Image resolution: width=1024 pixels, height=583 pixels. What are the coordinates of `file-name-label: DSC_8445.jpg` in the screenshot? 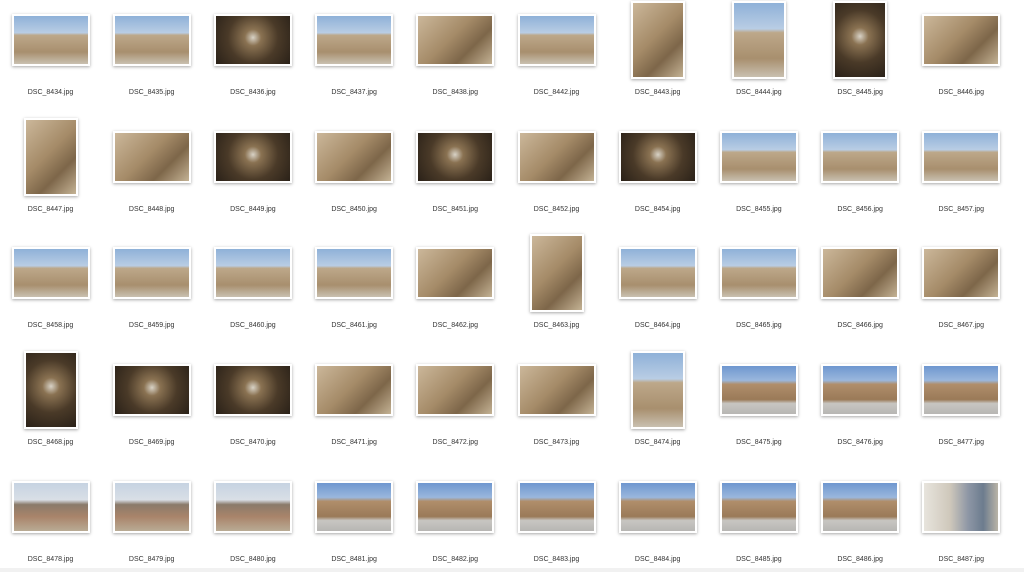 It's located at (860, 92).